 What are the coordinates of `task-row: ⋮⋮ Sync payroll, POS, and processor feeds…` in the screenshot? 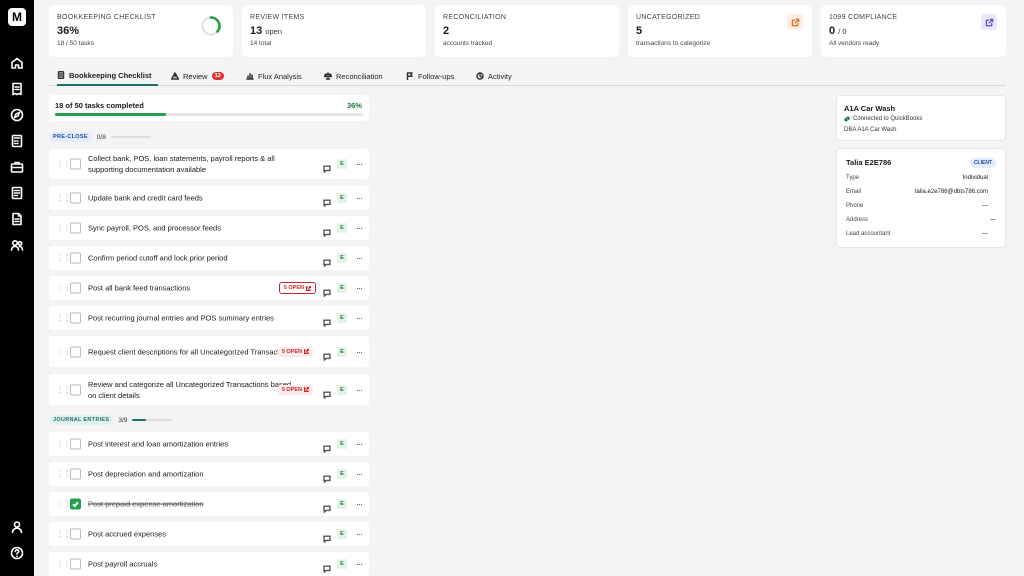 It's located at (209, 228).